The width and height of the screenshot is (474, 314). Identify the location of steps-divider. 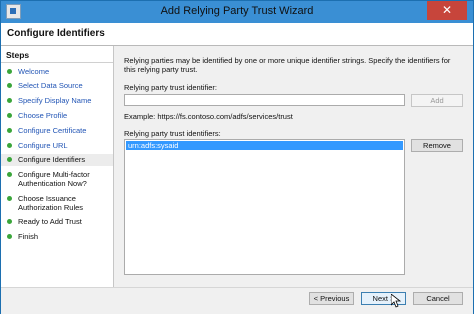
(57, 62).